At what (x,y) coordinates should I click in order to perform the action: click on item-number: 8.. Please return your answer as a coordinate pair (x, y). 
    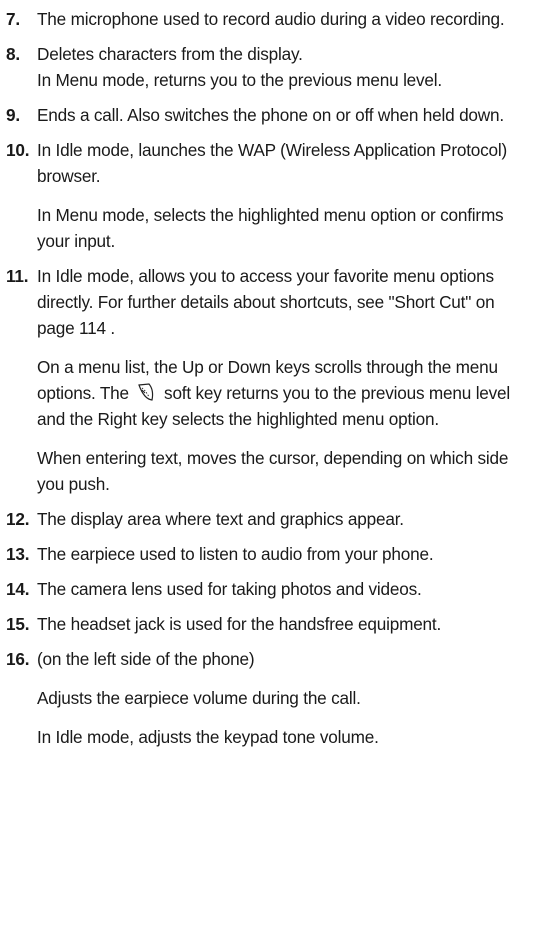
    Looking at the image, I should click on (13, 54).